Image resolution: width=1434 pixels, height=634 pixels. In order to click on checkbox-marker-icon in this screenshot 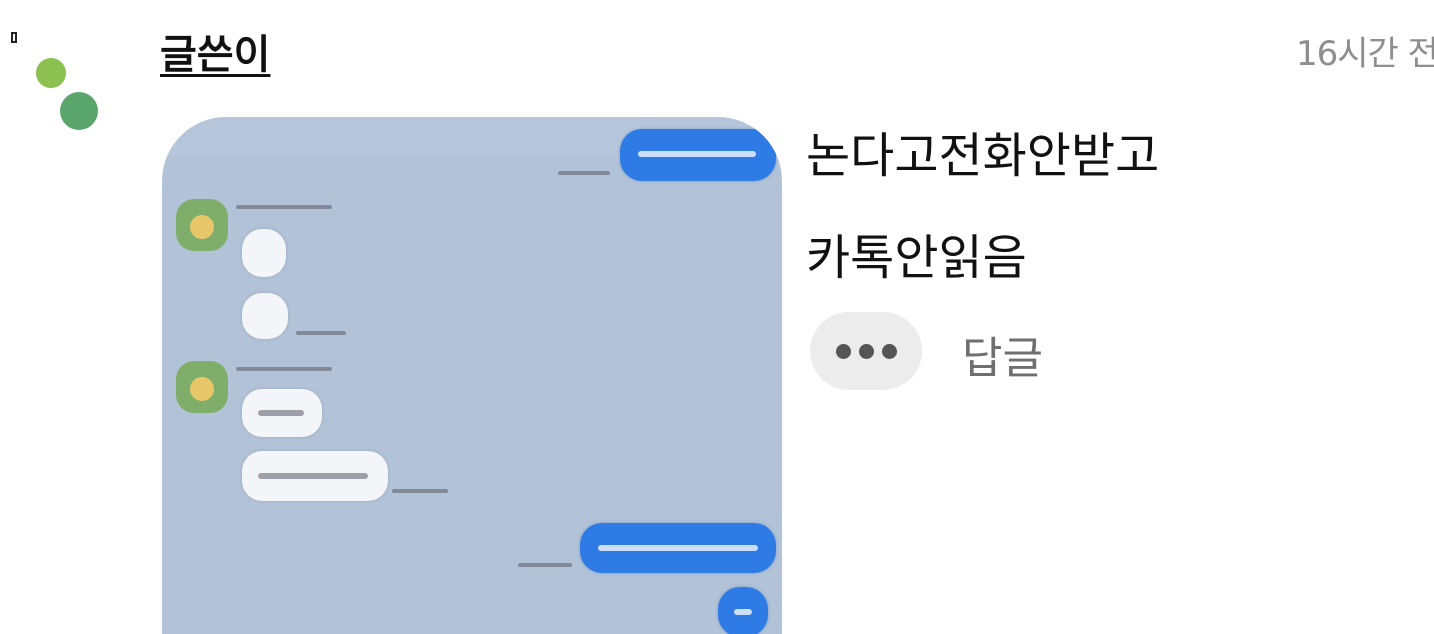, I will do `click(14, 37)`.